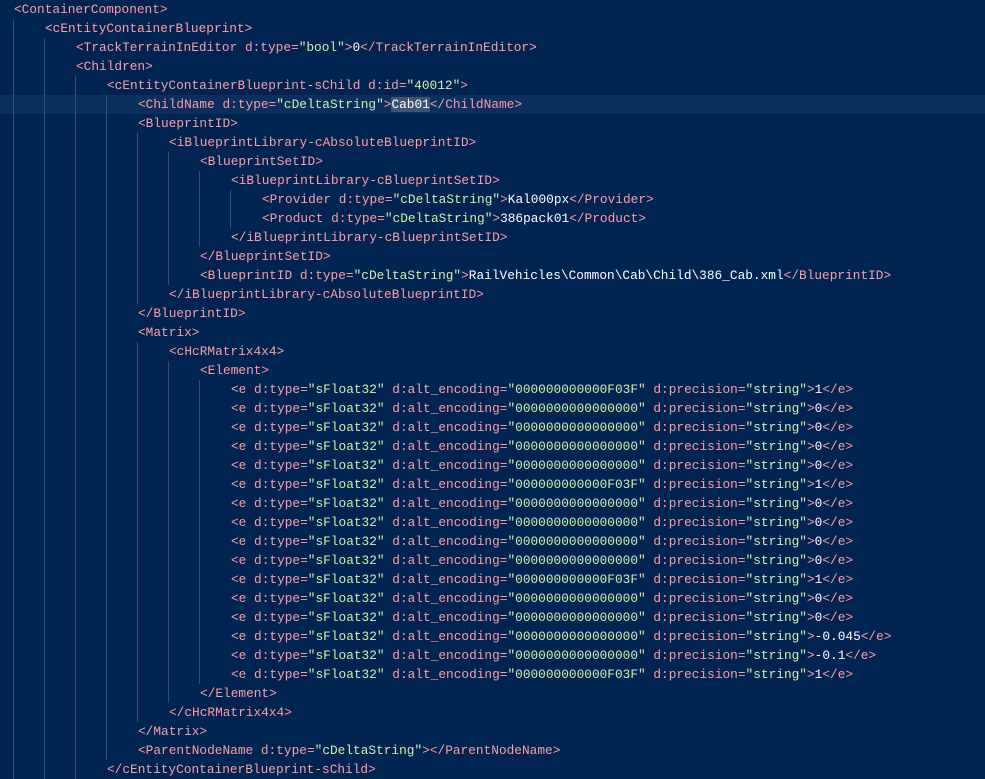 The image size is (985, 779). I want to click on xml-tag-token: </e>, so click(838, 408).